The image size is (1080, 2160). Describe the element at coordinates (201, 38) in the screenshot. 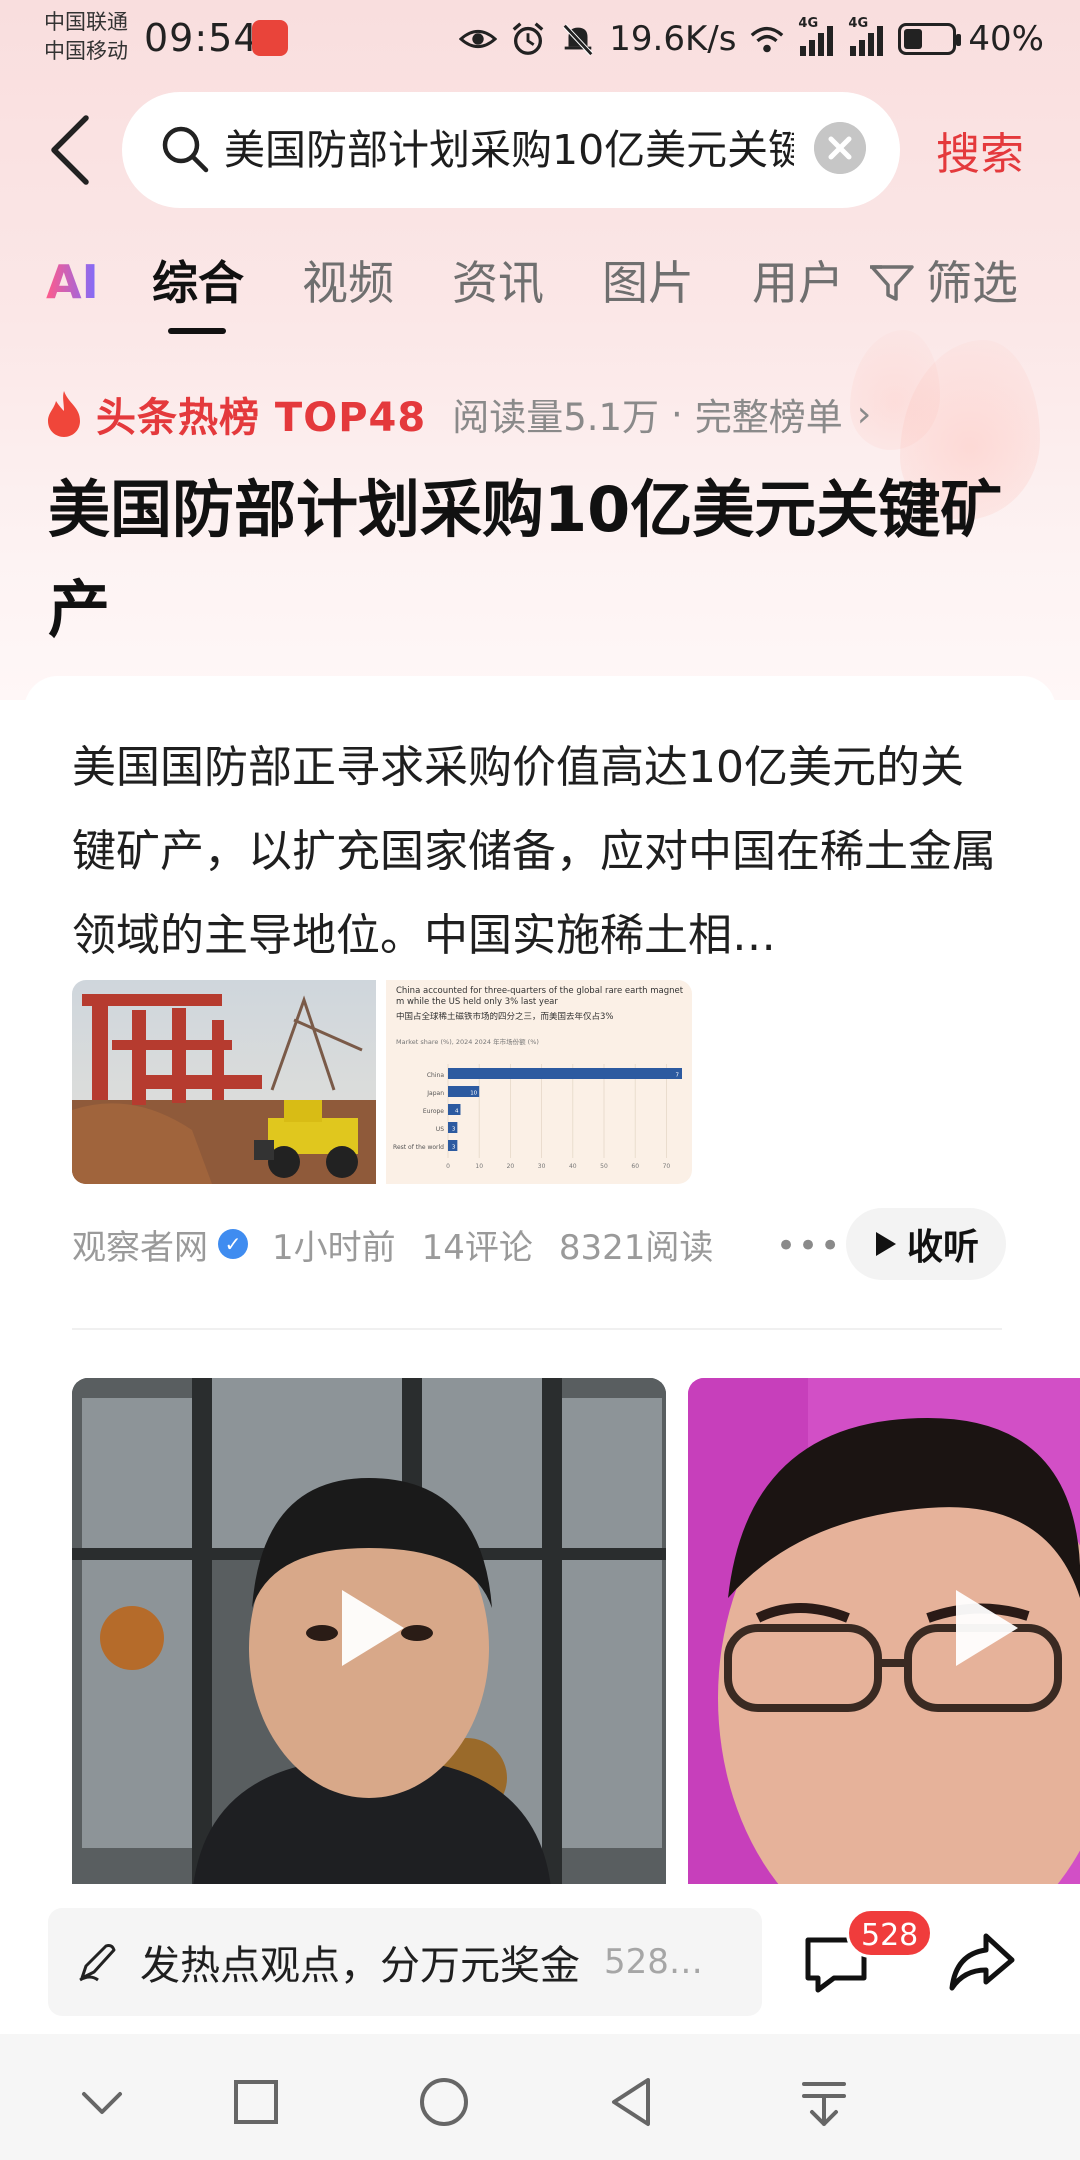

I see `clock: 09:54` at that location.